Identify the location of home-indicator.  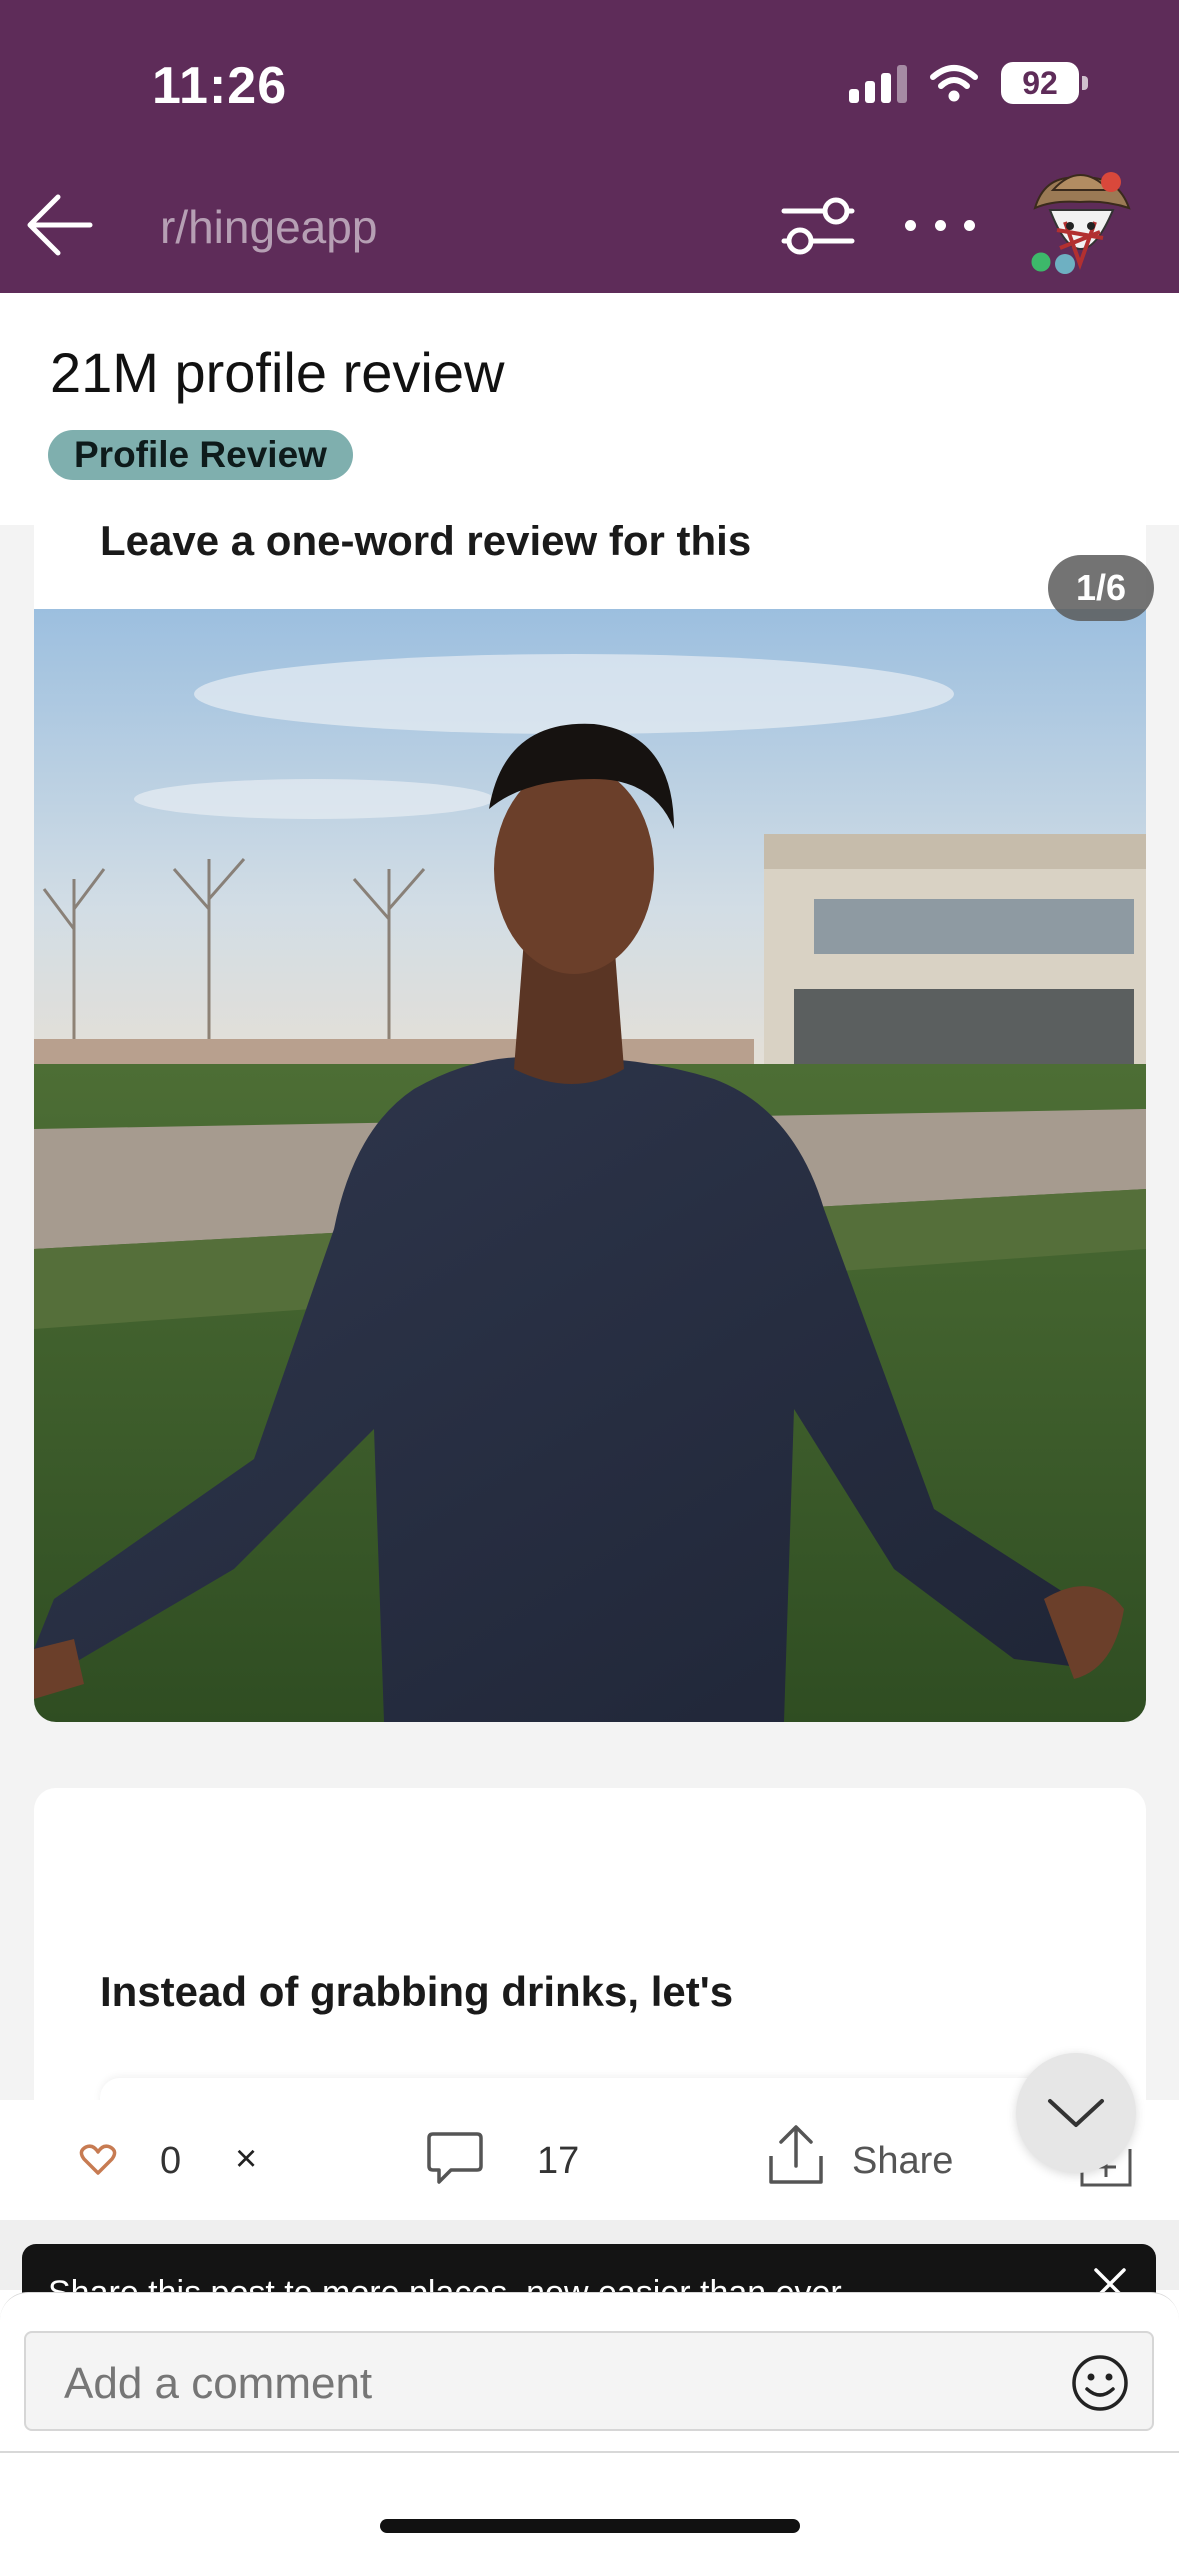
(590, 2526).